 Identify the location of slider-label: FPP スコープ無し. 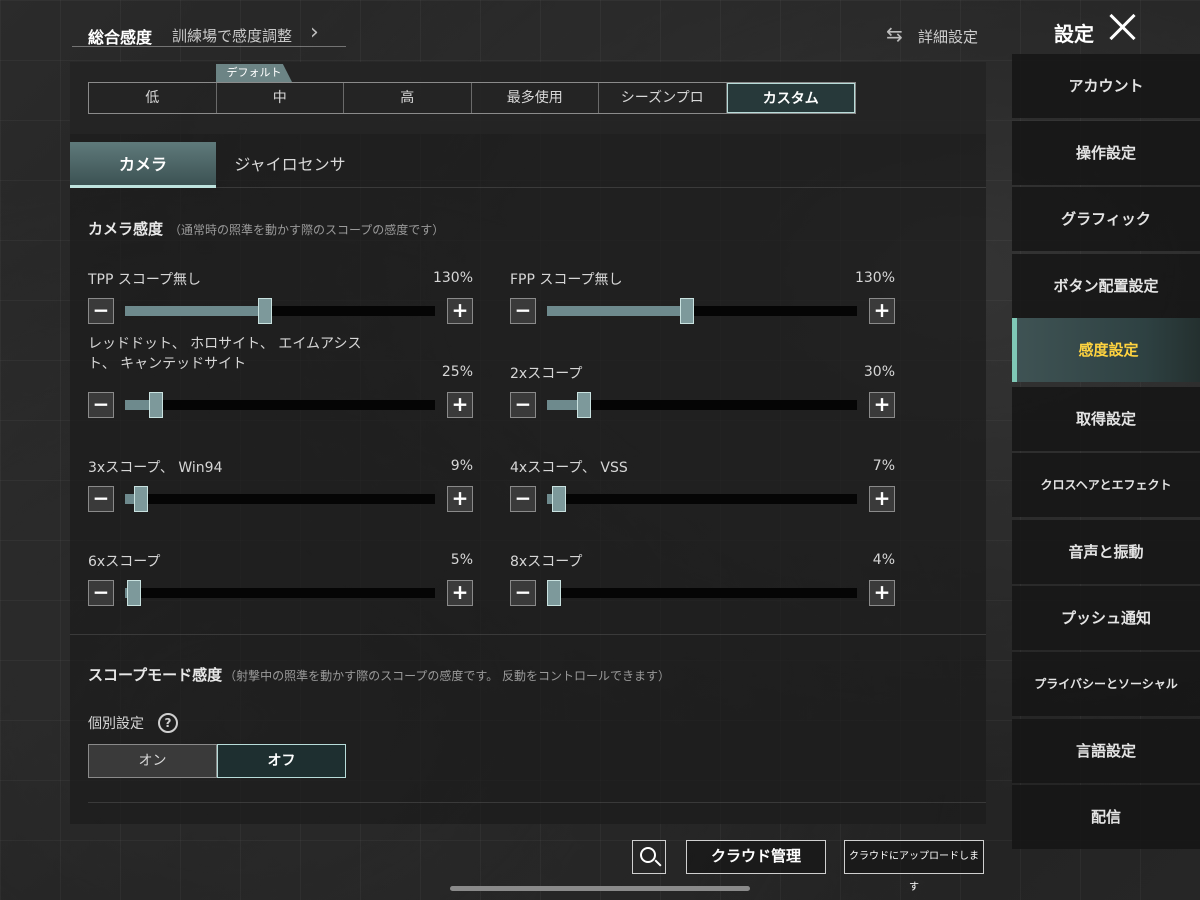
(566, 280).